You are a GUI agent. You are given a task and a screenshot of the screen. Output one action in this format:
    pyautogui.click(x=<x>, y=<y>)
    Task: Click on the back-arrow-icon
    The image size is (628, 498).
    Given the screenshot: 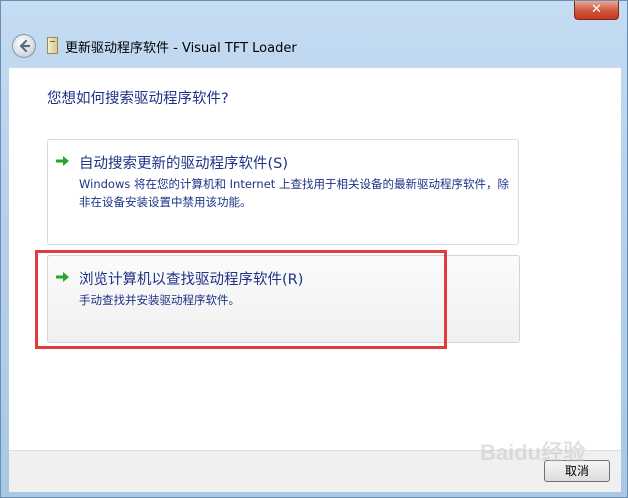 What is the action you would take?
    pyautogui.click(x=25, y=46)
    